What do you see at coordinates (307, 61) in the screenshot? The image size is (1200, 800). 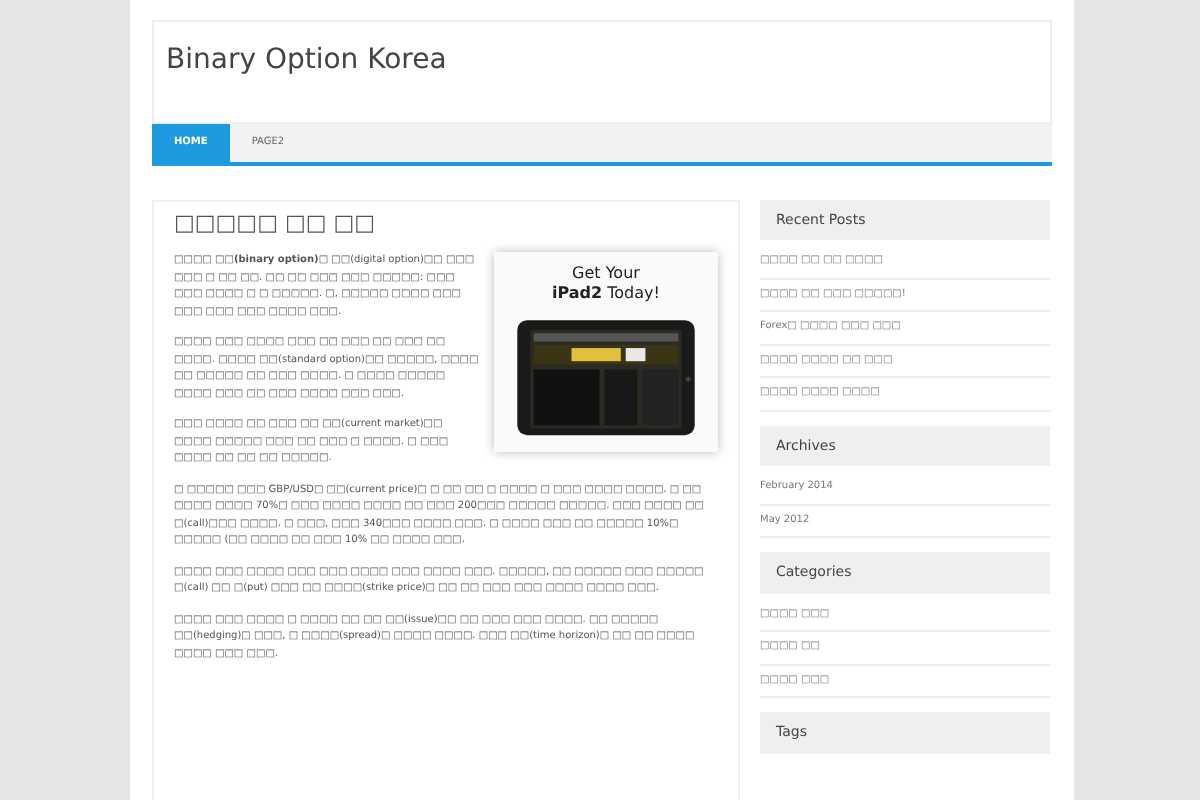 I see `site-title: Binary Option Korea` at bounding box center [307, 61].